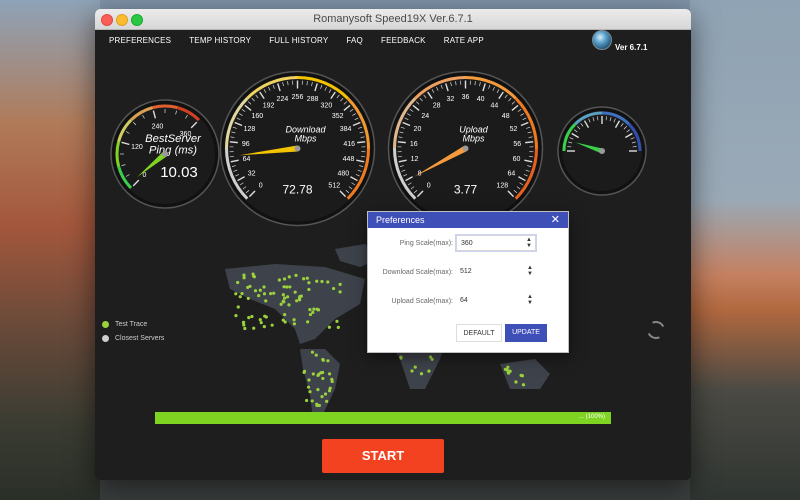  I want to click on closest-servers-label: Closest Servers, so click(140, 338).